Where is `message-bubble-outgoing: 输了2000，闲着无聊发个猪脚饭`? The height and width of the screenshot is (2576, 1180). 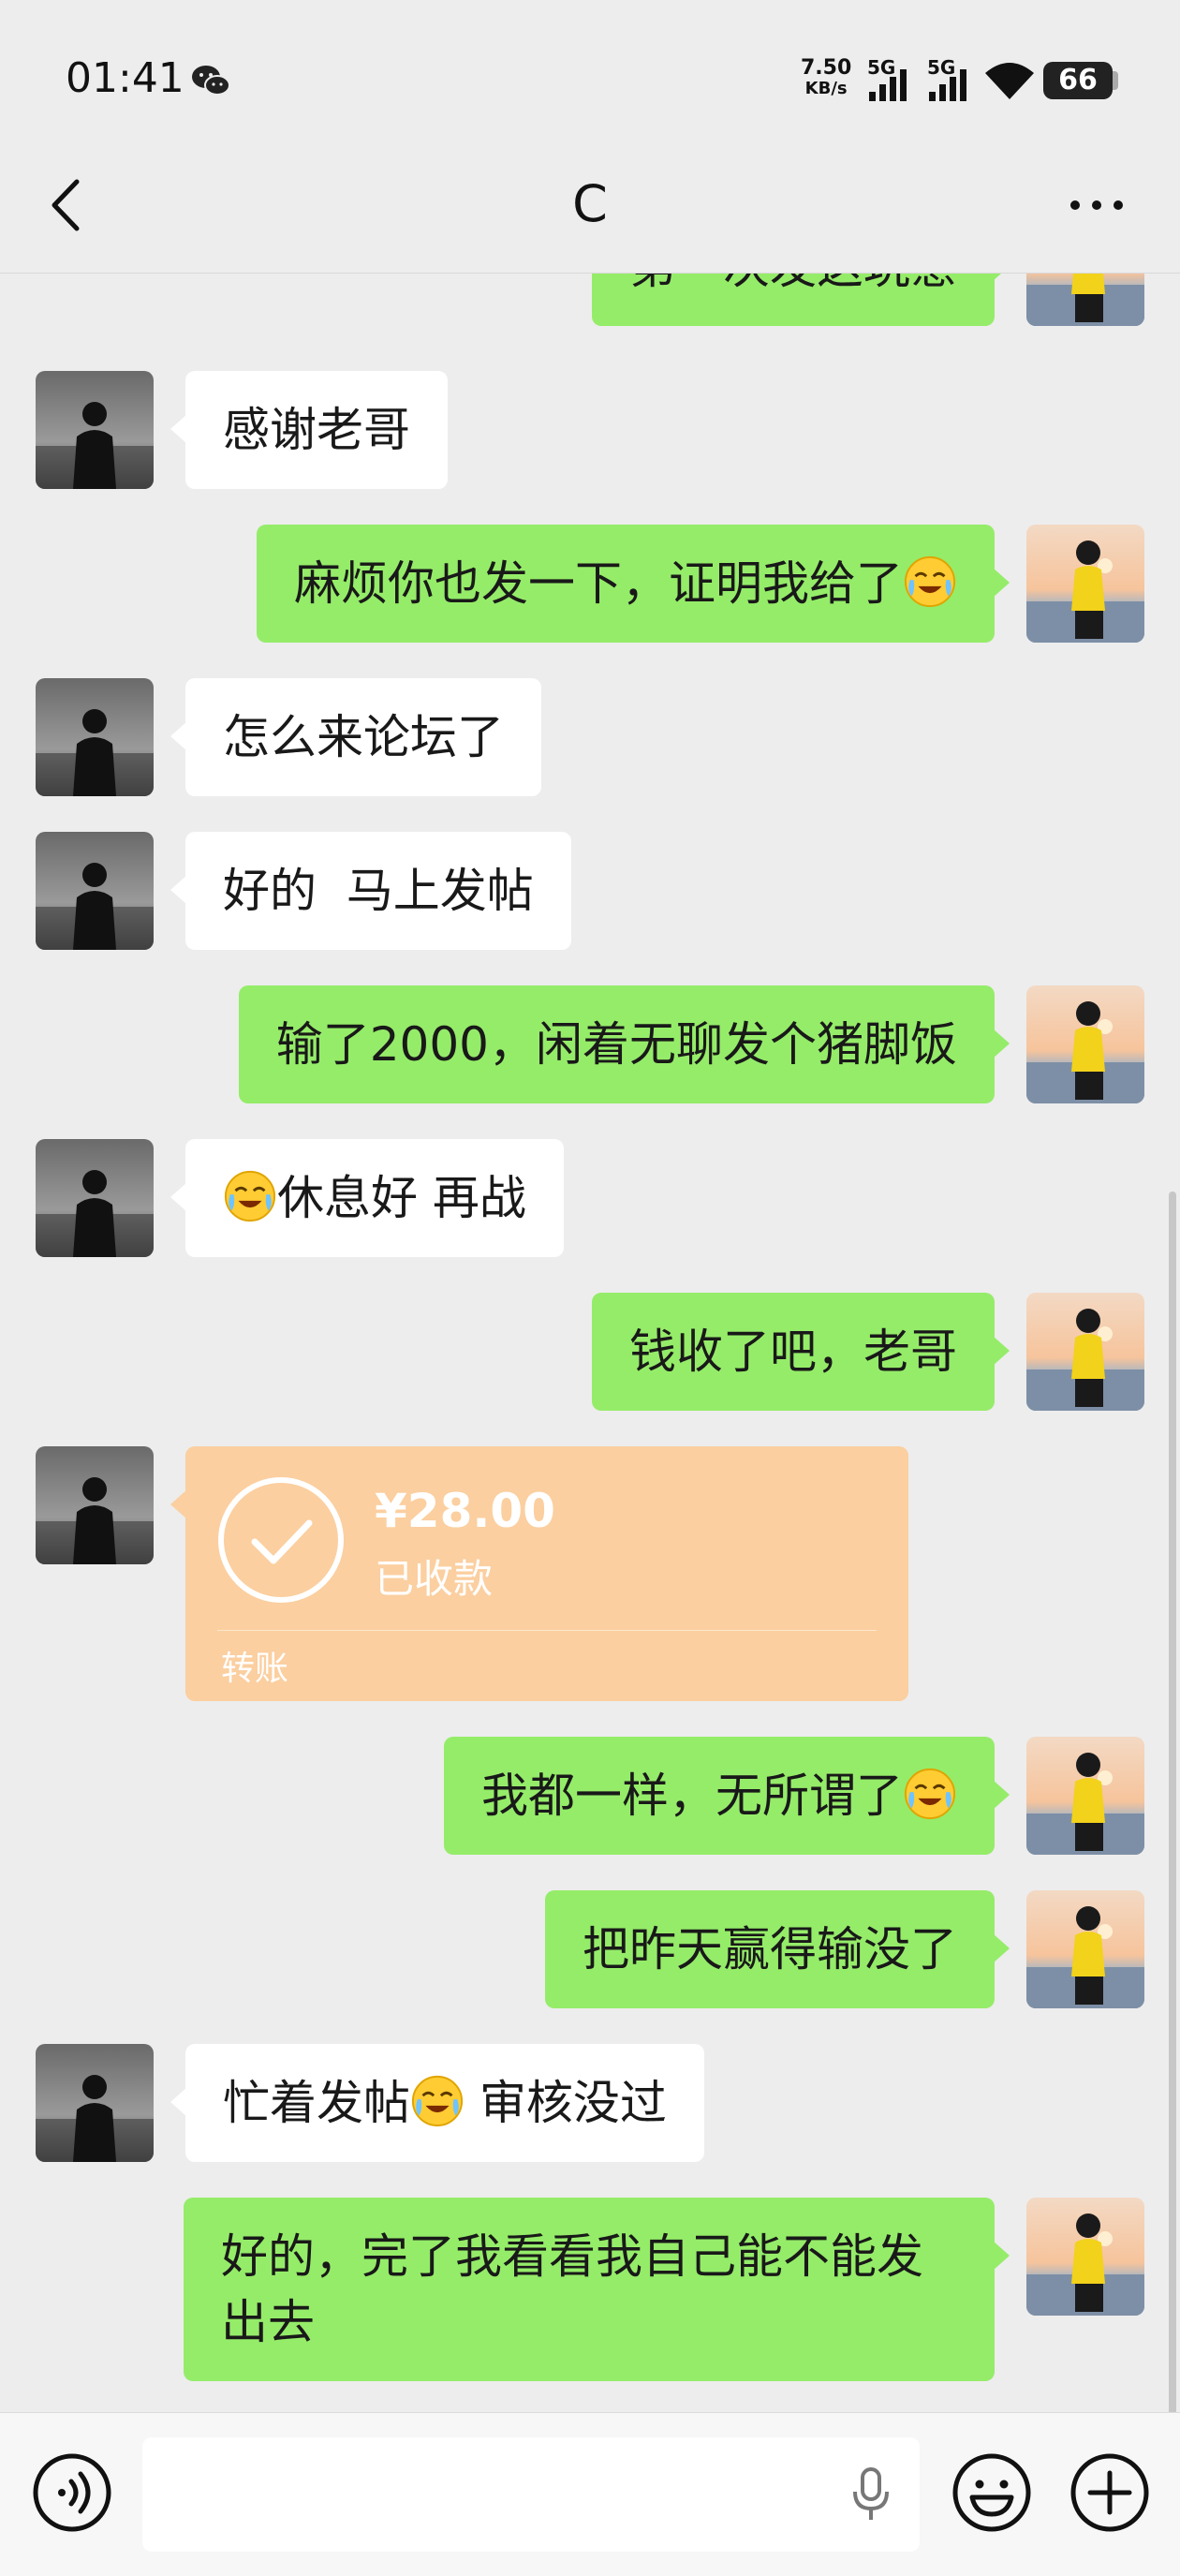
message-bubble-outgoing: 输了2000，闲着无聊发个猪脚饭 is located at coordinates (624, 1044).